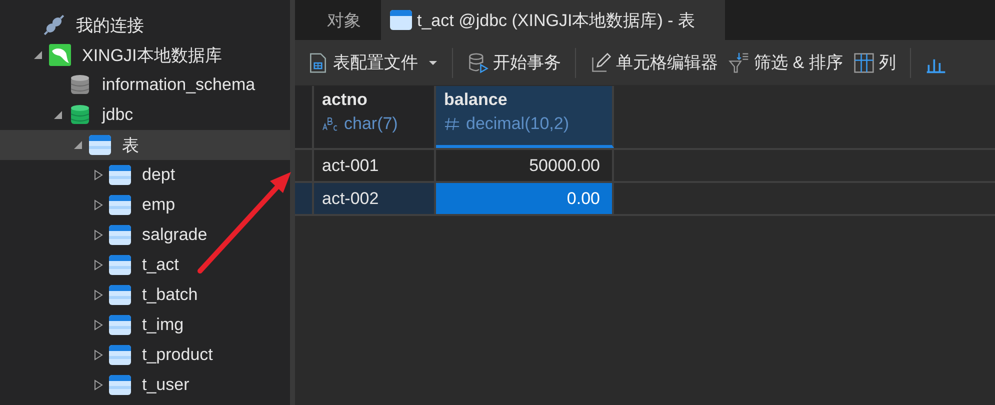  Describe the element at coordinates (145, 145) in the screenshot. I see `tree-item: 表` at that location.